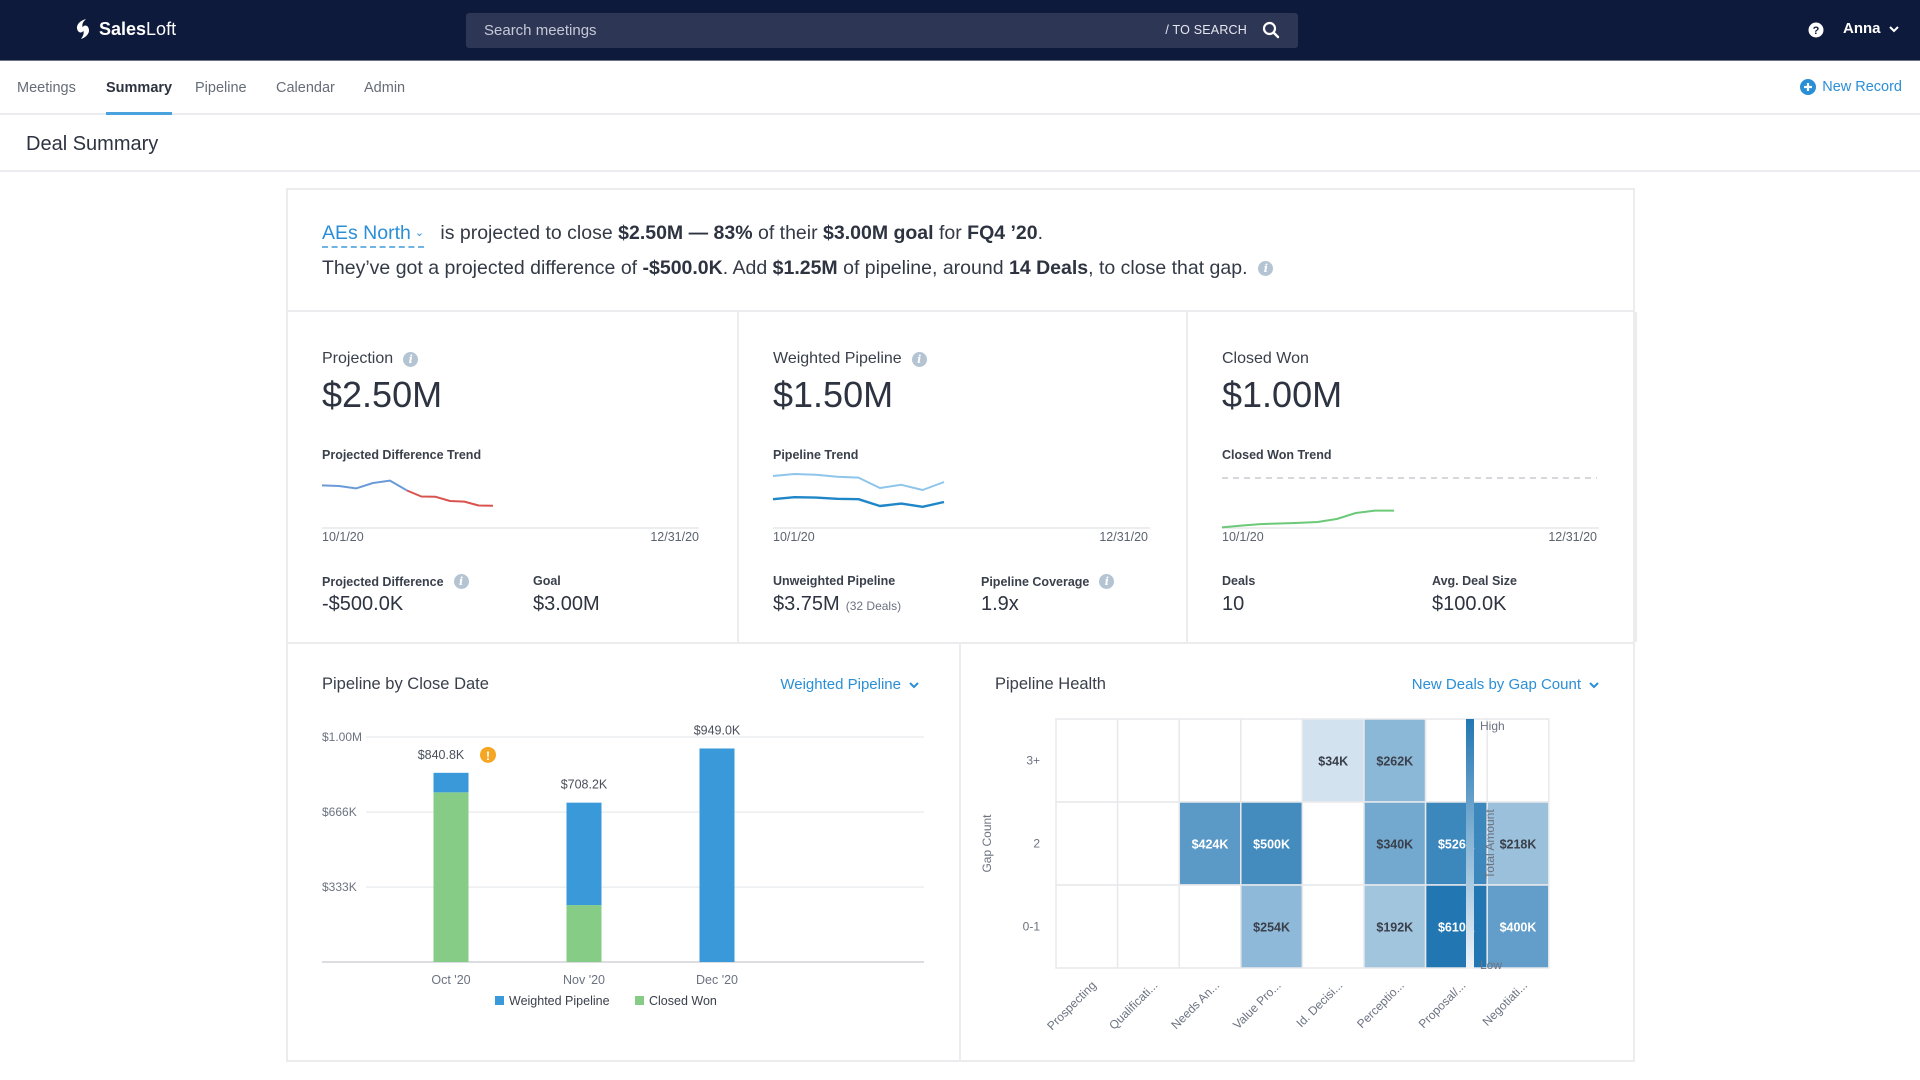  Describe the element at coordinates (339, 812) in the screenshot. I see `y-tick-label: $666K` at that location.